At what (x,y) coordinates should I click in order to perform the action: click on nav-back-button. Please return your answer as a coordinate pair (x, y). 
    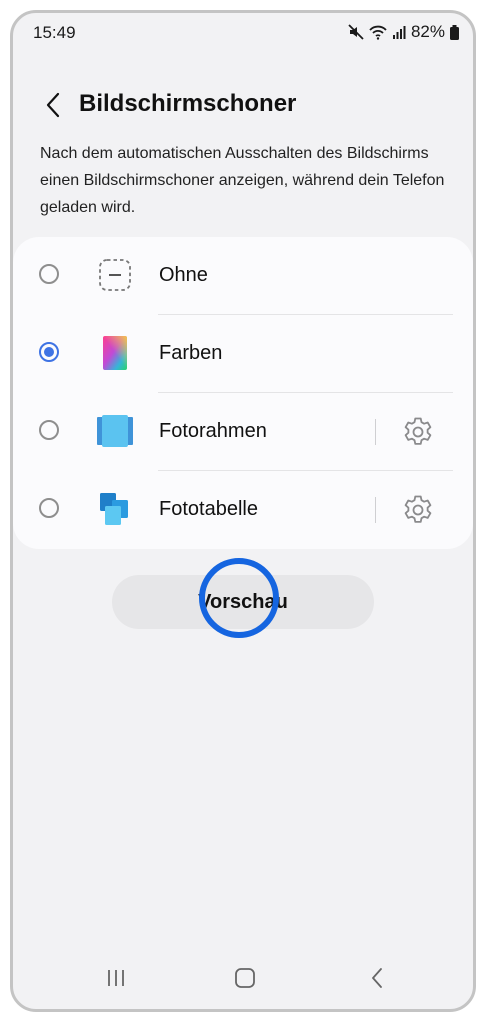
    Looking at the image, I should click on (377, 978).